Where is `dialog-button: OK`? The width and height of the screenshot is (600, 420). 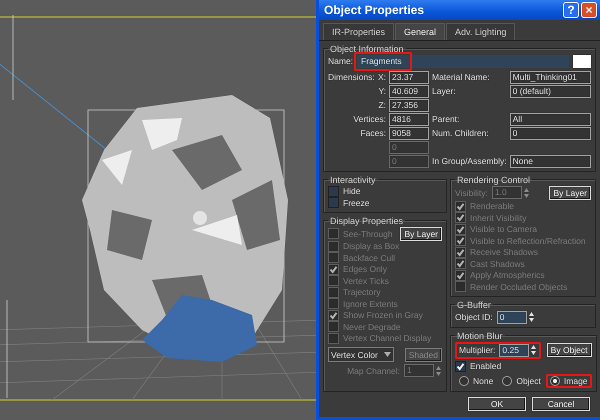 dialog-button: OK is located at coordinates (497, 404).